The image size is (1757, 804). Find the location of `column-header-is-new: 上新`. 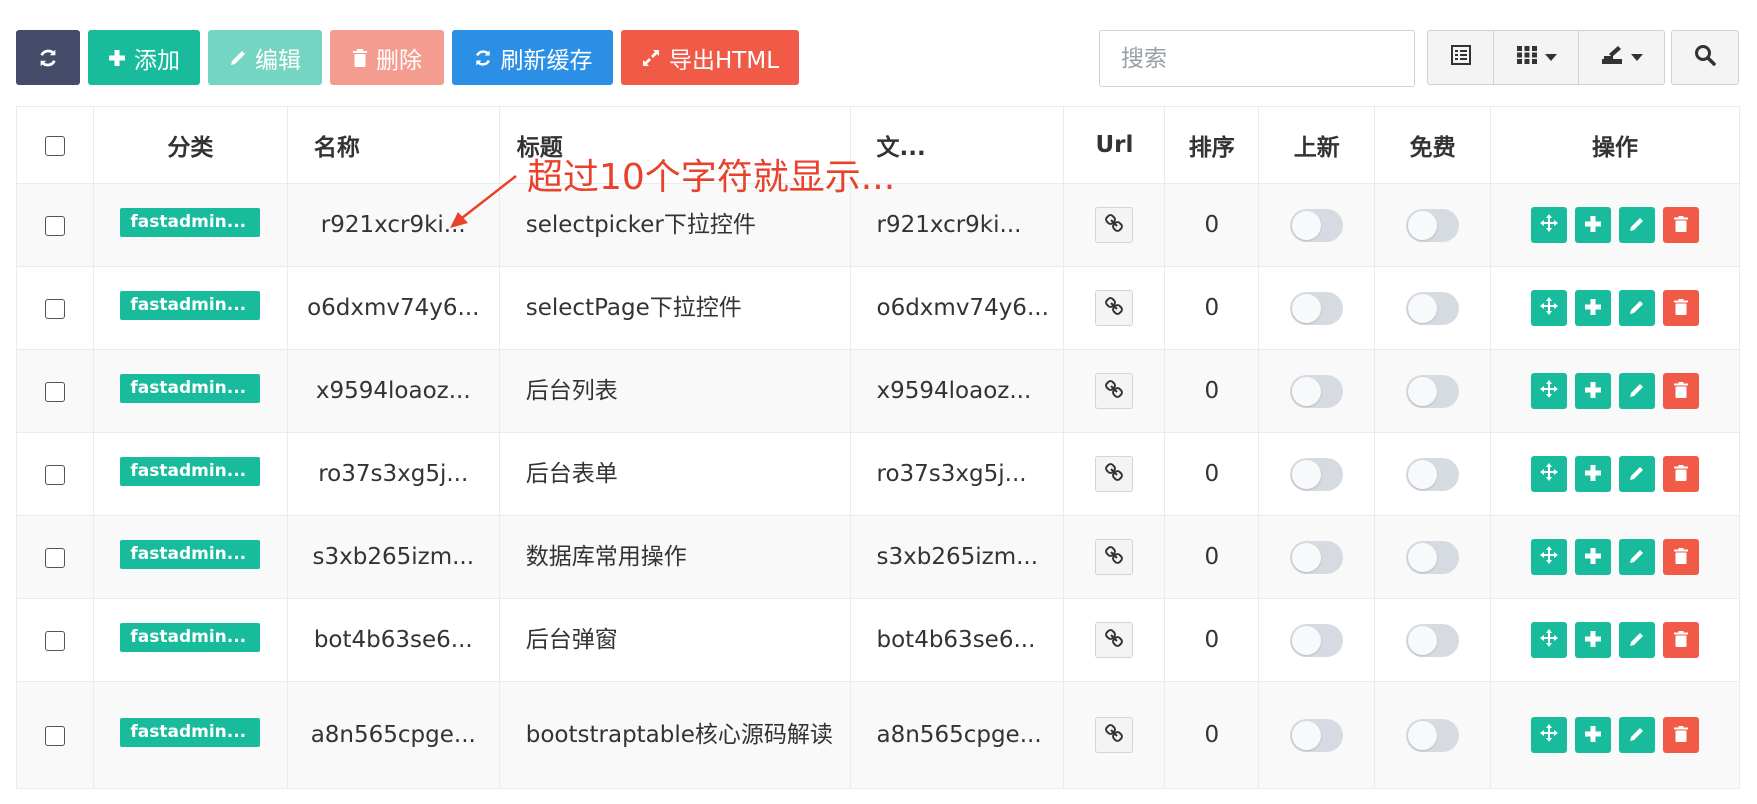

column-header-is-new: 上新 is located at coordinates (1317, 145).